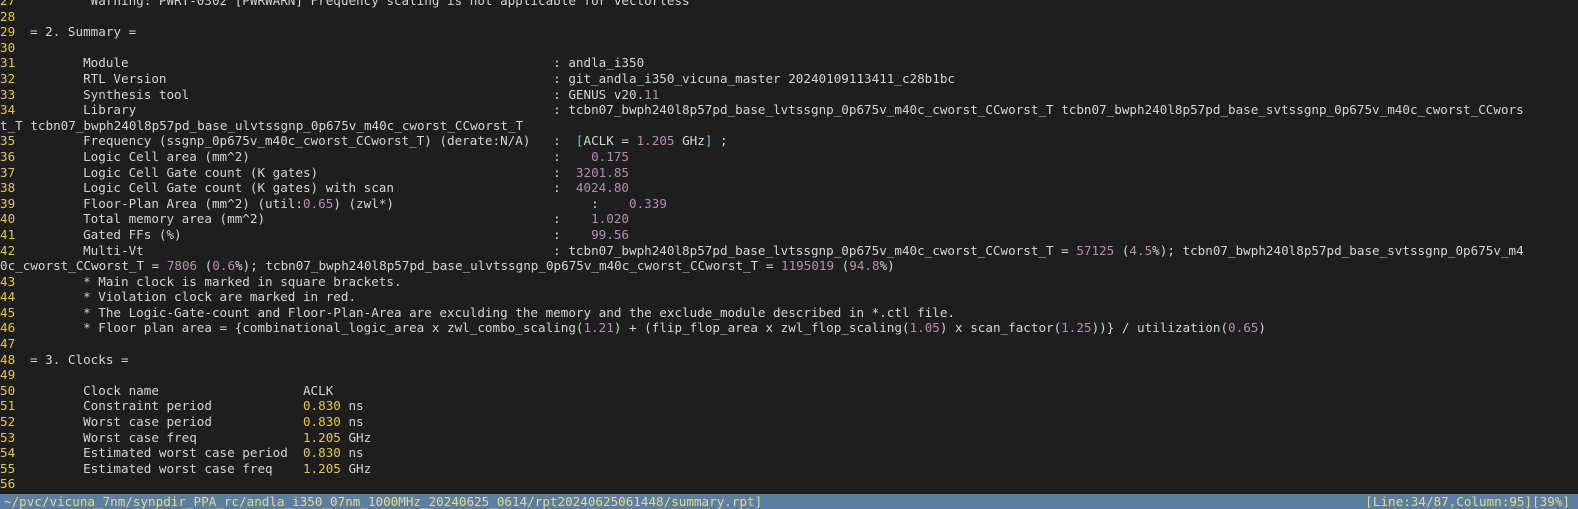 The width and height of the screenshot is (1578, 509). Describe the element at coordinates (8, 172) in the screenshot. I see `line-number: 37` at that location.